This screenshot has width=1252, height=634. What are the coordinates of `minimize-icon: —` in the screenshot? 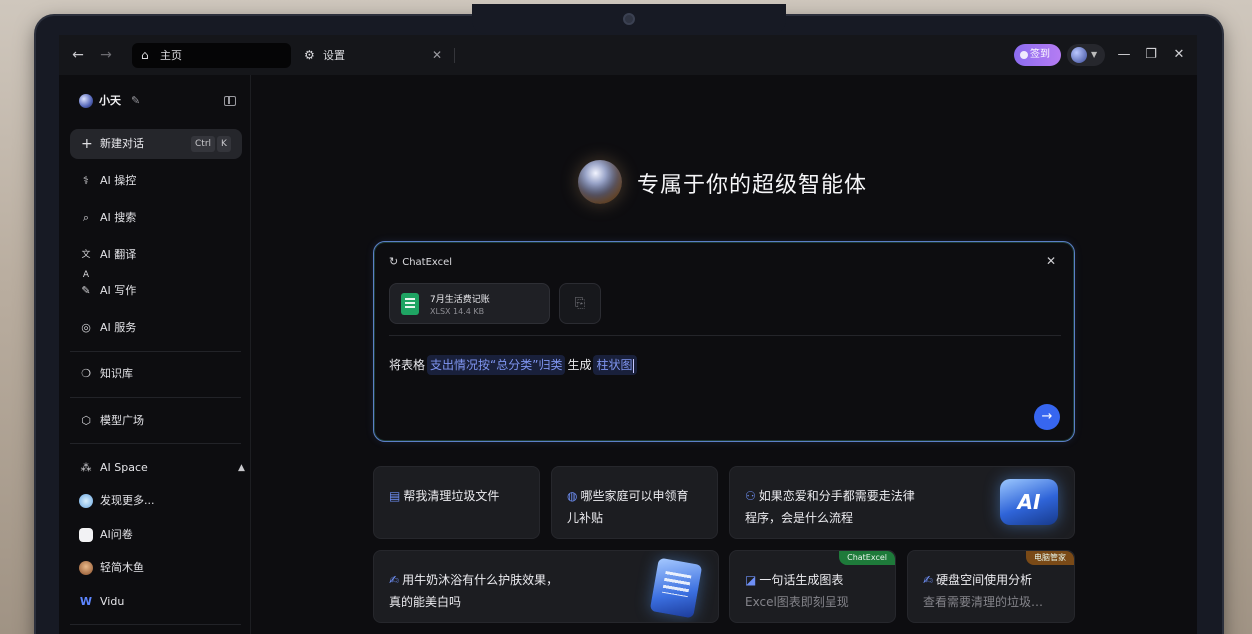 It's located at (1124, 55).